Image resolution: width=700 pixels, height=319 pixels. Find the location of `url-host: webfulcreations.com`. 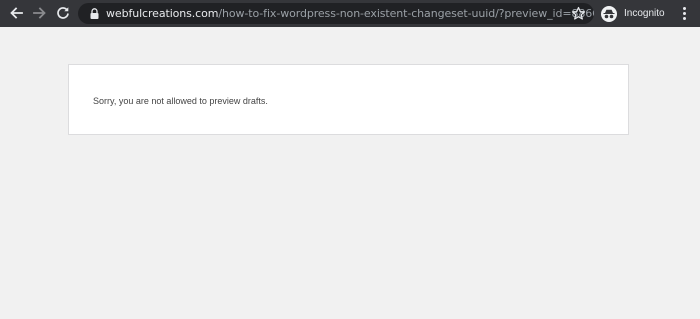

url-host: webfulcreations.com is located at coordinates (162, 13).